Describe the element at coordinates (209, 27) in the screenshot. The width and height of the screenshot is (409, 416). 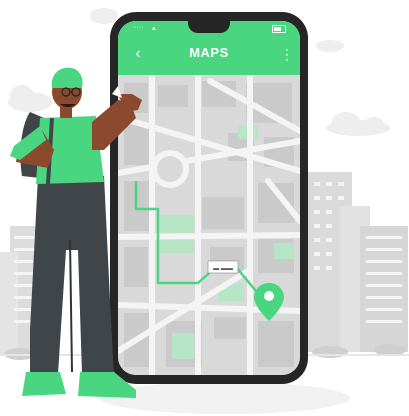
I see `phone-notch` at that location.